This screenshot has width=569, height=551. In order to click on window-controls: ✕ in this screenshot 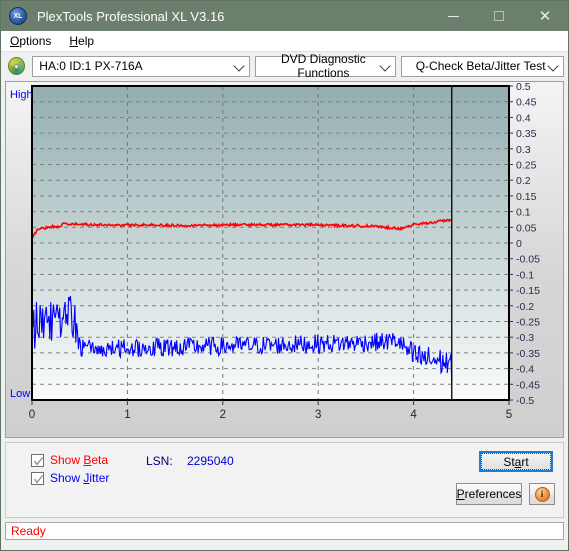, I will do `click(499, 16)`.